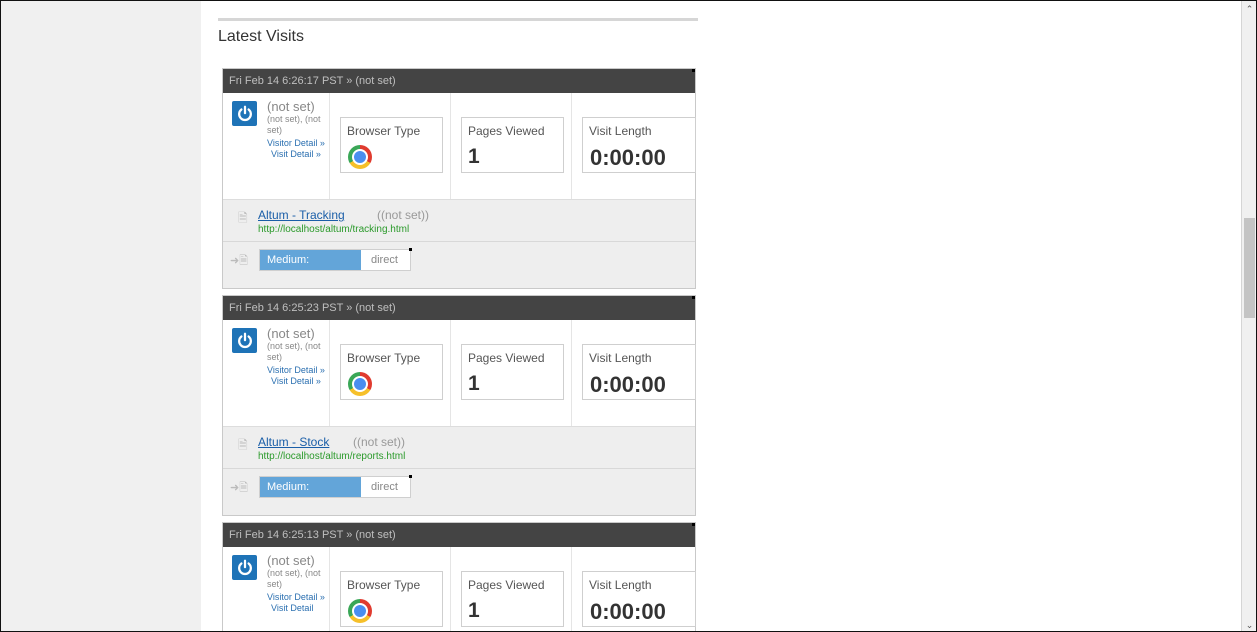 The height and width of the screenshot is (632, 1257). Describe the element at coordinates (312, 308) in the screenshot. I see `visit-header-text: Fri Feb 14 6:25:23 PST » (not set)` at that location.